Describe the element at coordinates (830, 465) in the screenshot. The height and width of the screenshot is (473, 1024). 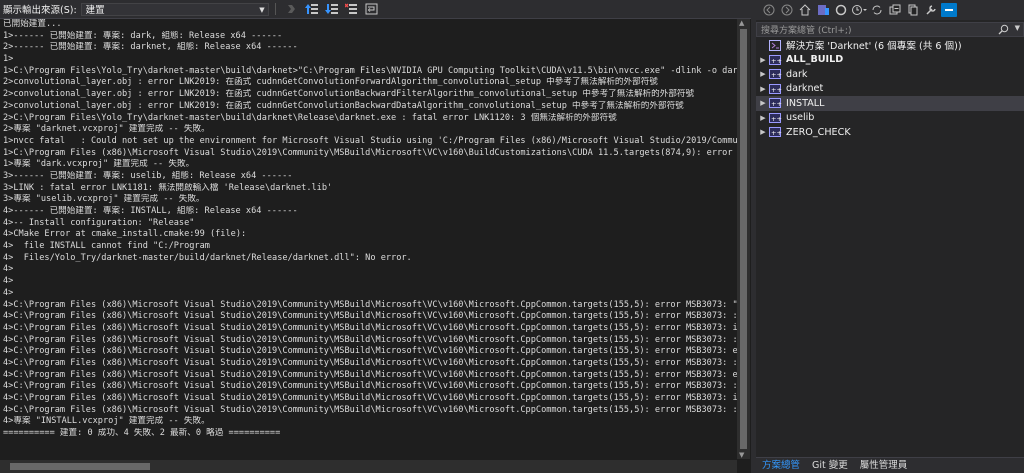
I see `tab-1: Git 變更` at that location.